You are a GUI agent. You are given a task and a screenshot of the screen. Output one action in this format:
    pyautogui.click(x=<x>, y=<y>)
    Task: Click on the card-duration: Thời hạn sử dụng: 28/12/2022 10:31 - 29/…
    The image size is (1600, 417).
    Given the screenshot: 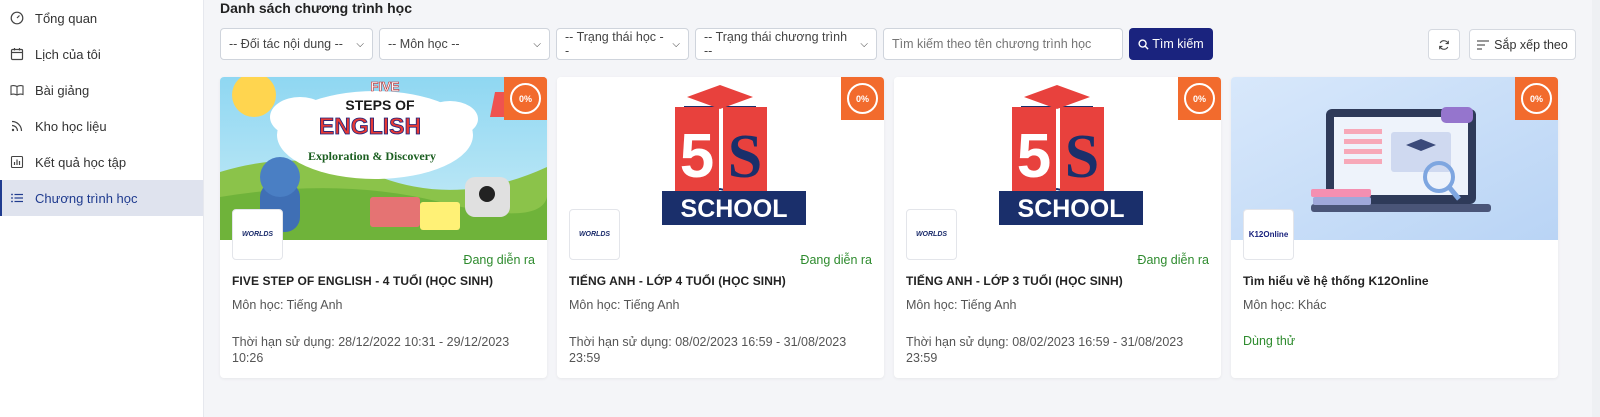 What is the action you would take?
    pyautogui.click(x=371, y=350)
    